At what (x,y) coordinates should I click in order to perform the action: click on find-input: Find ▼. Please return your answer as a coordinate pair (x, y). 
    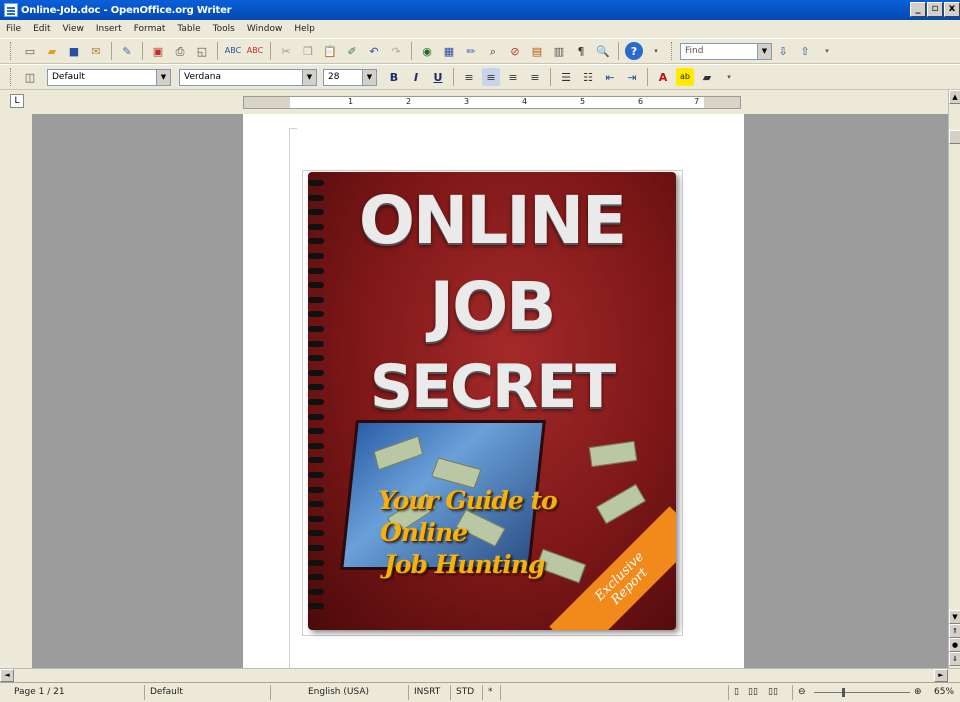
    Looking at the image, I should click on (726, 51).